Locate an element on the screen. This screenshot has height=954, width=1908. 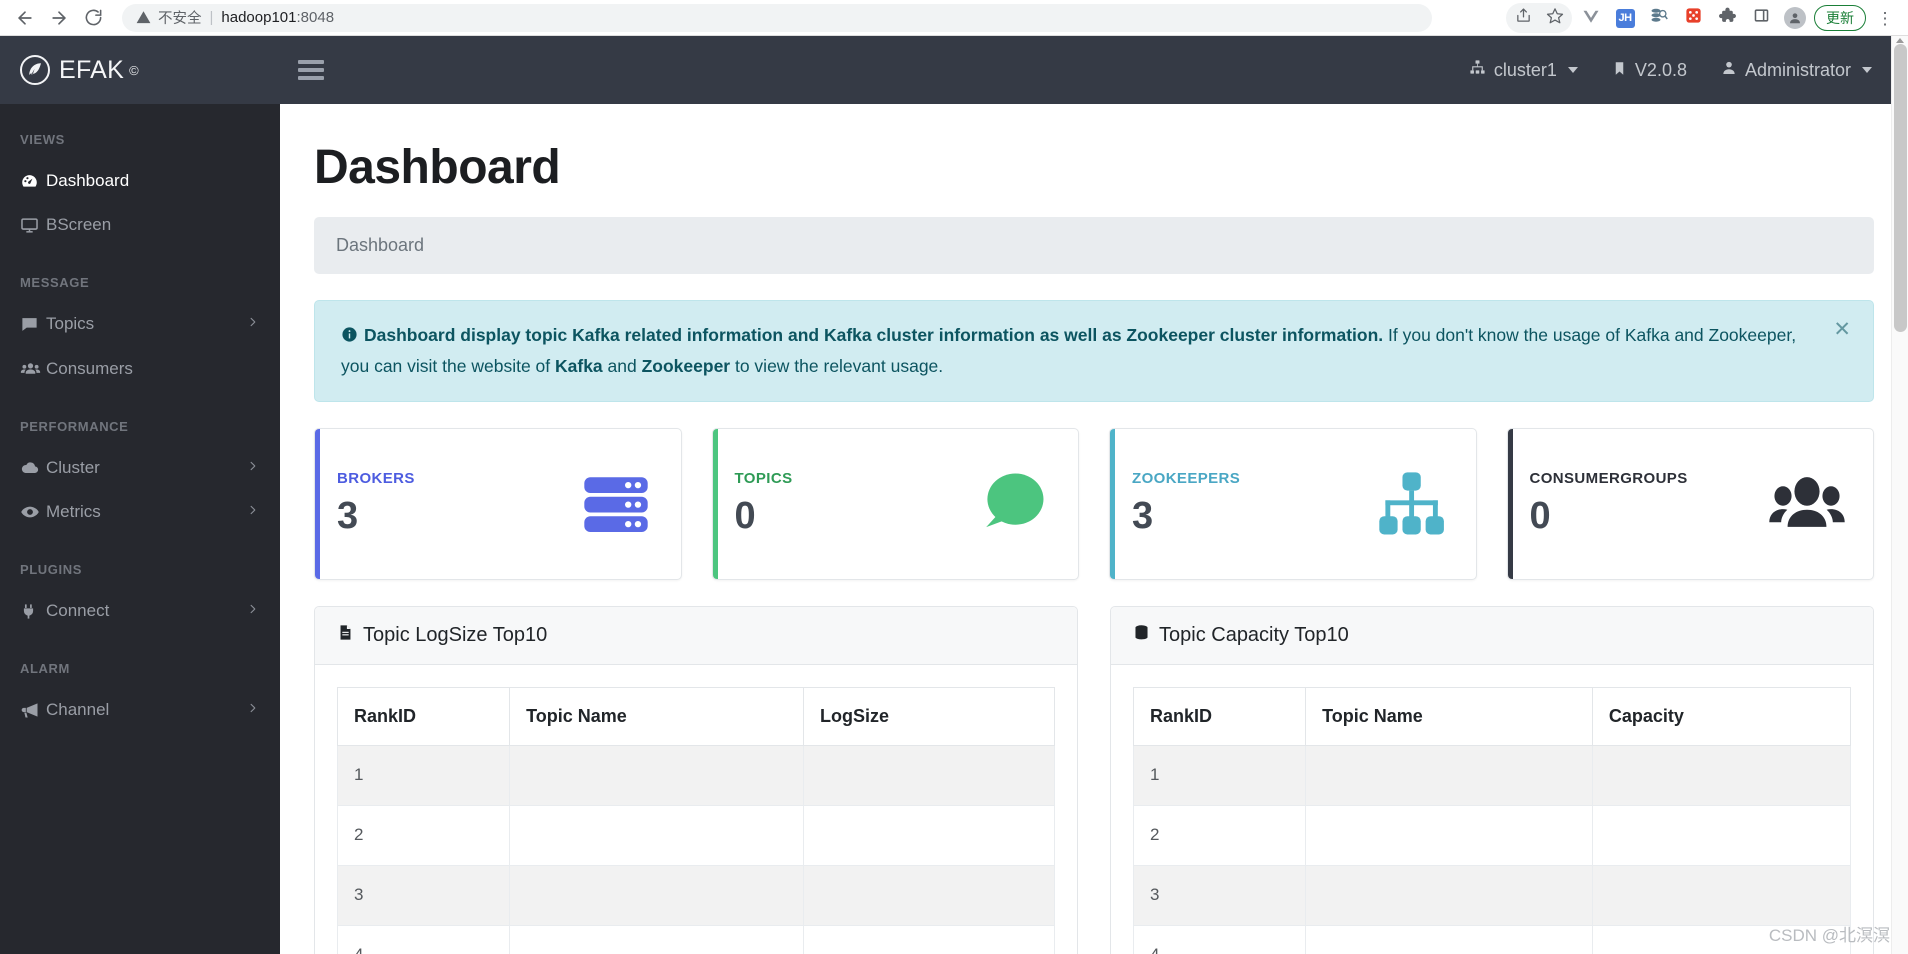
omnibox-actions-group is located at coordinates (1539, 18).